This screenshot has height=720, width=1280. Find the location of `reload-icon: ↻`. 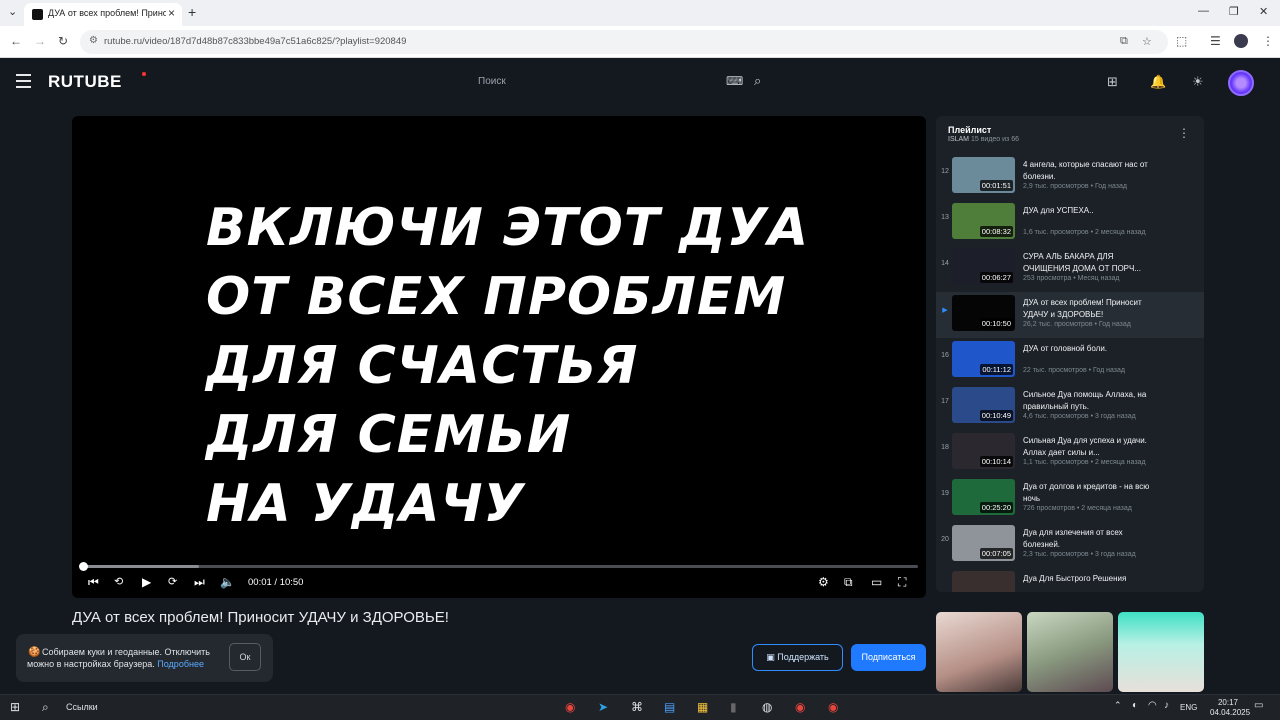

reload-icon: ↻ is located at coordinates (63, 41).